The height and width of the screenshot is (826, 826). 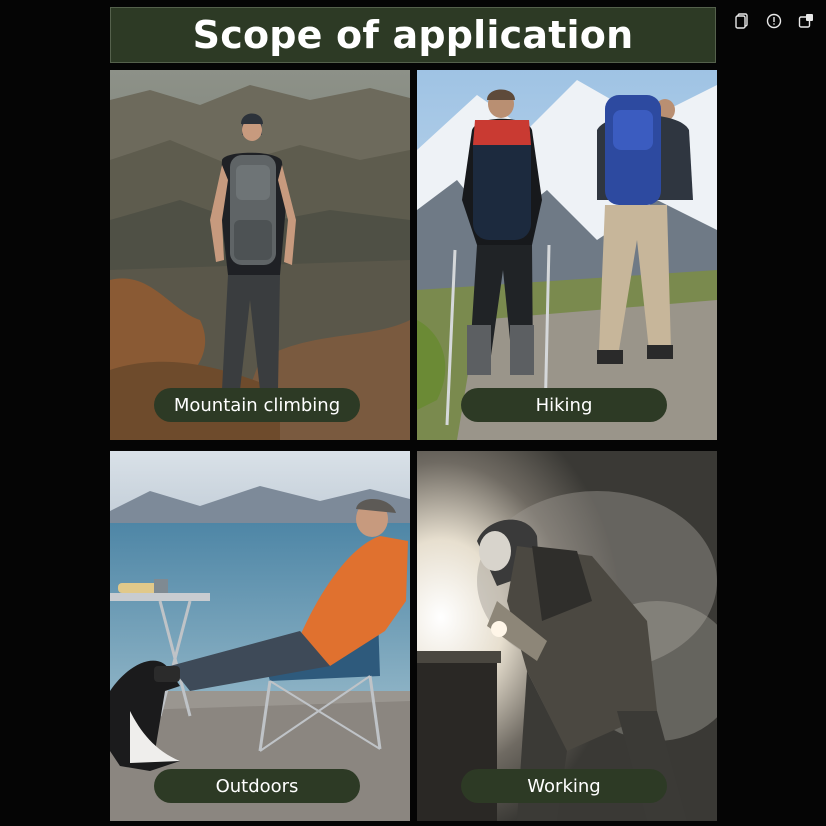 I want to click on info-icon, so click(x=774, y=21).